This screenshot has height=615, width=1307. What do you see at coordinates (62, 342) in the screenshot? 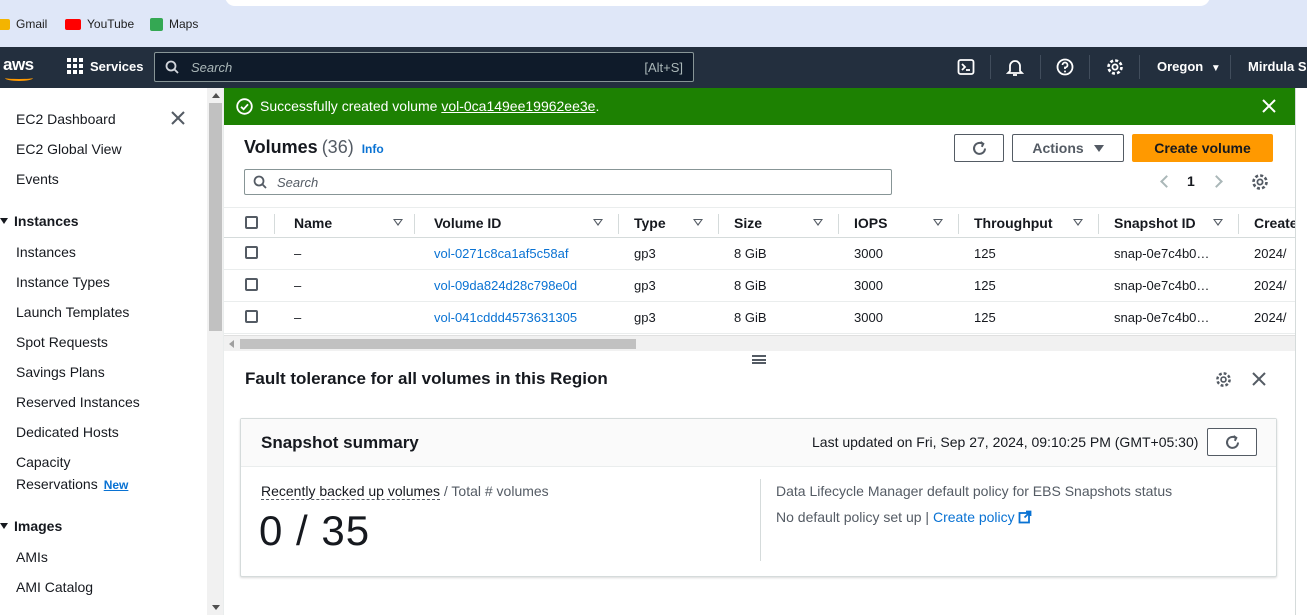
I see `sidebar-item-spot-requests: Spot Requests` at bounding box center [62, 342].